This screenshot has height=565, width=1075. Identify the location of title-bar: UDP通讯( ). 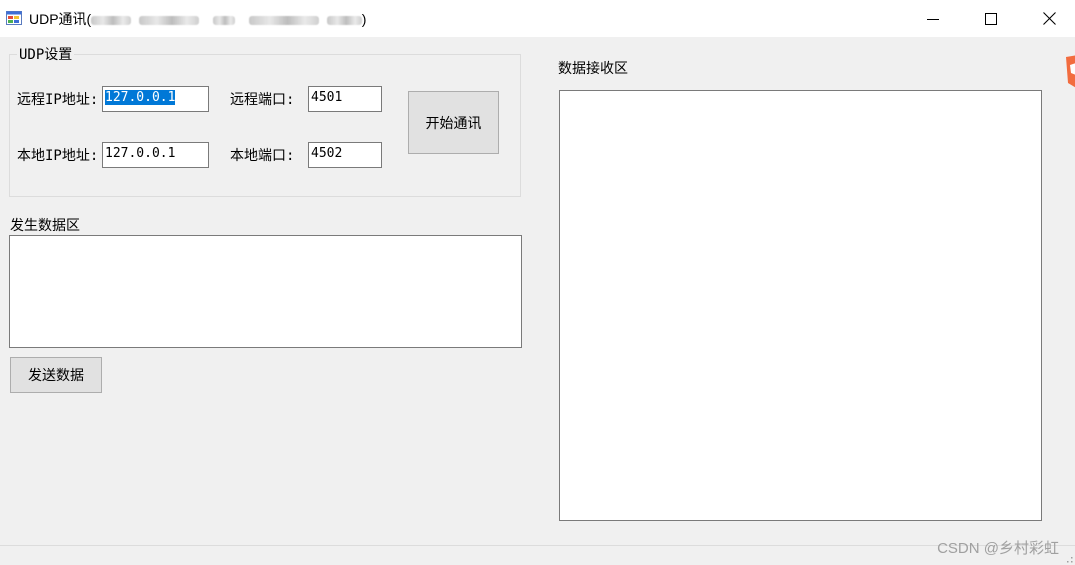
(537, 18).